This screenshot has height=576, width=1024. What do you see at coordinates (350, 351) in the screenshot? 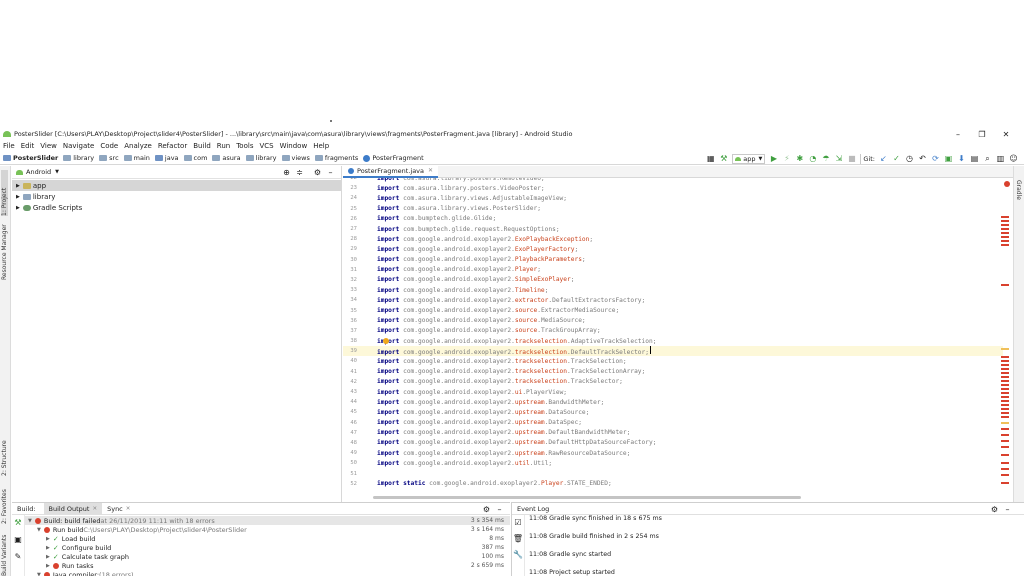
I see `line-number: 39` at bounding box center [350, 351].